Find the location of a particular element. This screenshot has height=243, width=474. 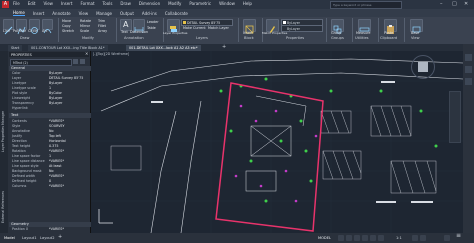

stretch-button: Stretch is located at coordinates (68, 31).